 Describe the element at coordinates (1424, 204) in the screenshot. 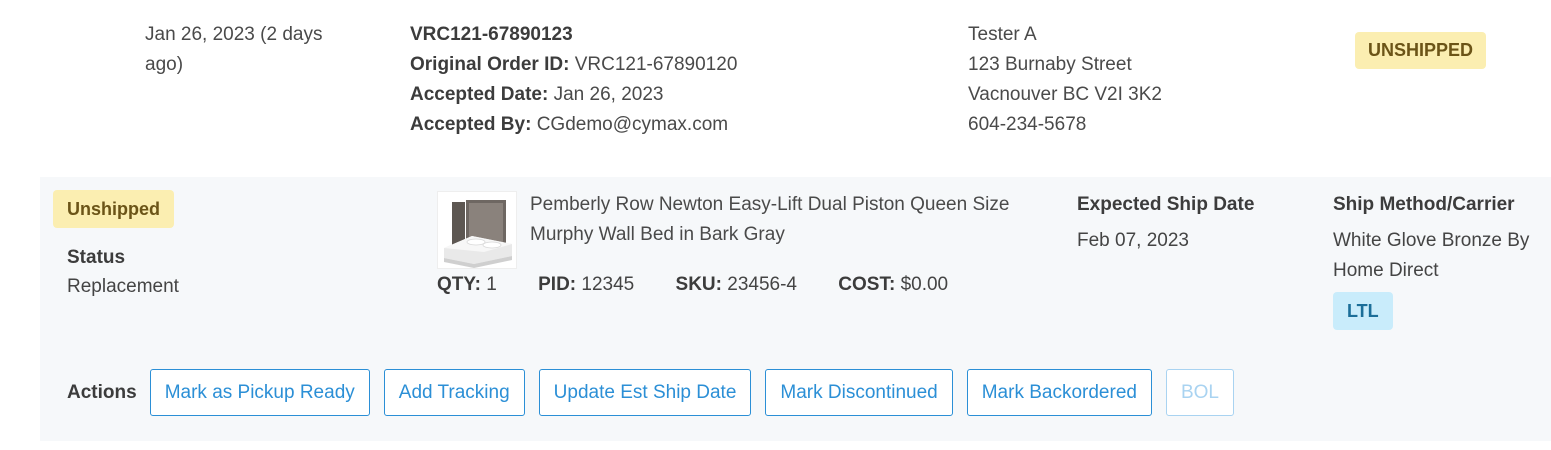

I see `ship-method-heading: Ship Method/Carrier` at that location.